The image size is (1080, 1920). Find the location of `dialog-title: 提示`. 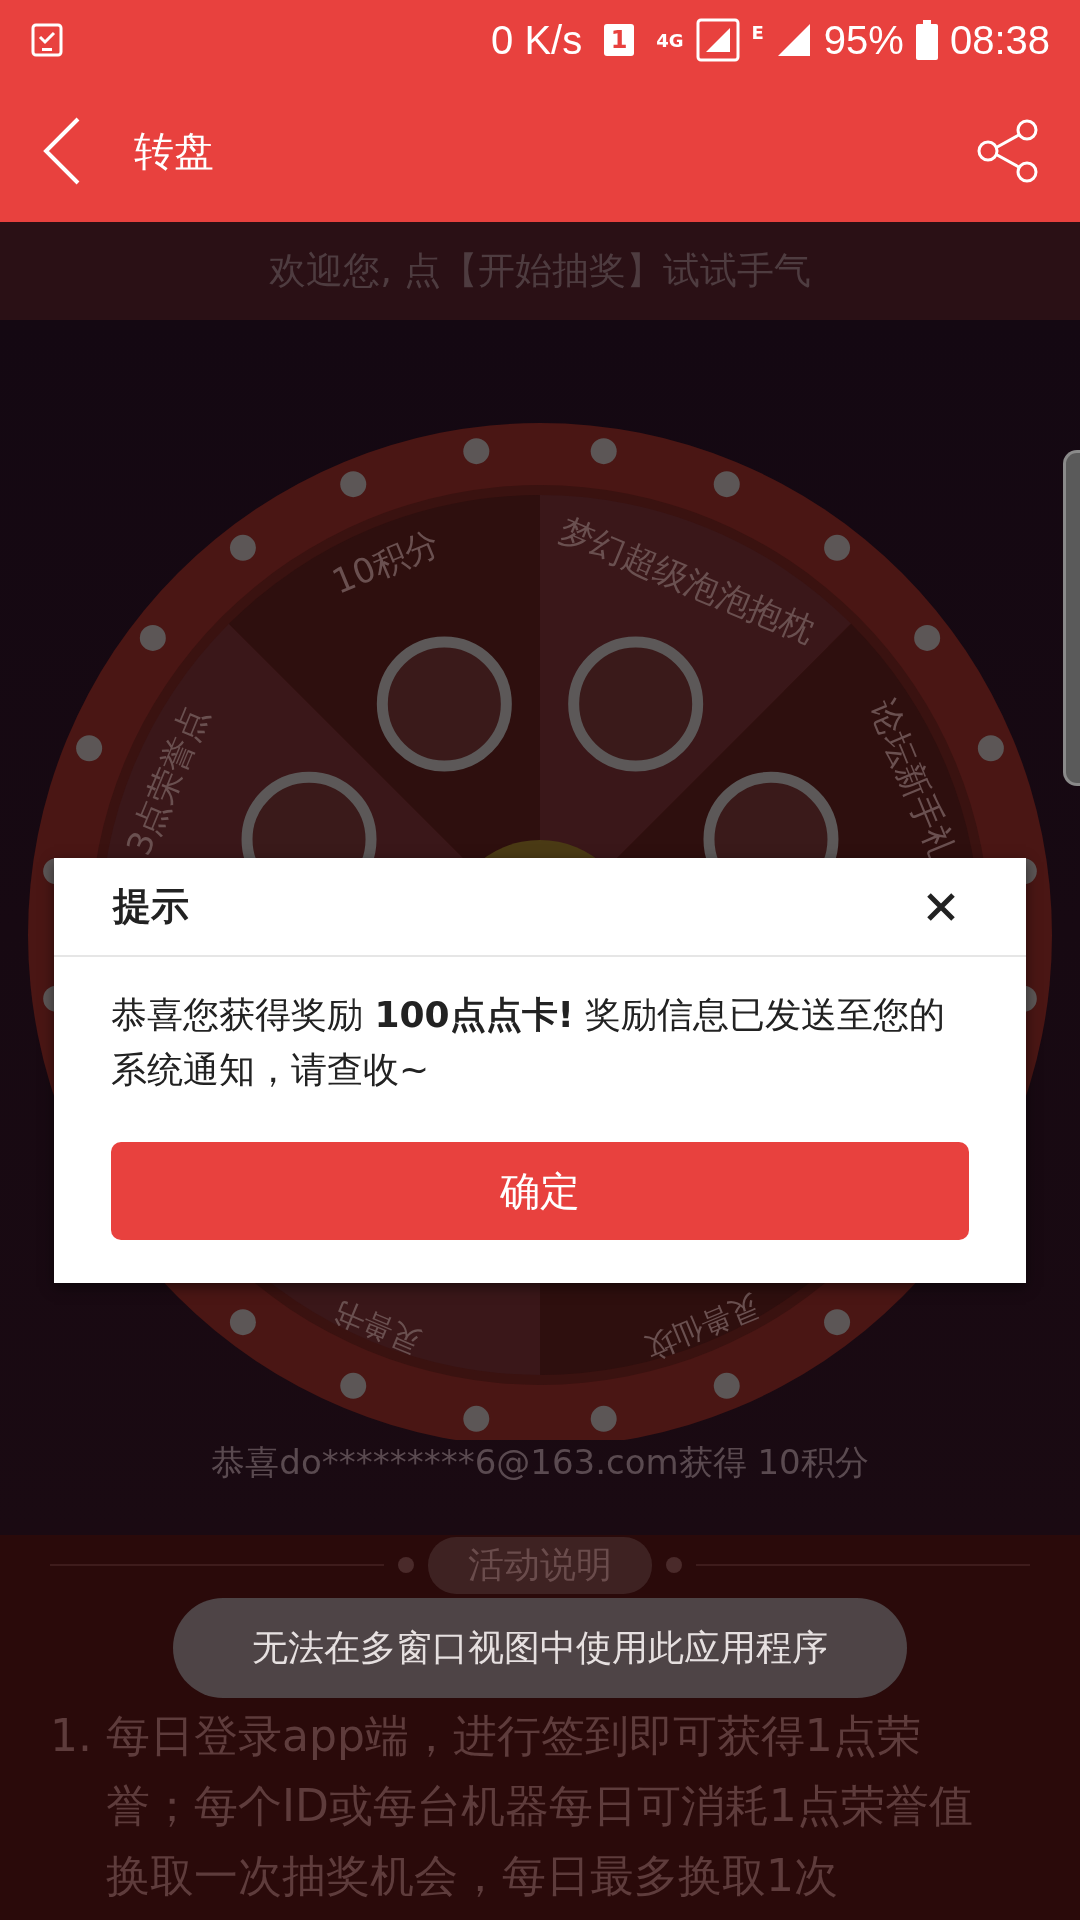

dialog-title: 提示 is located at coordinates (151, 906).